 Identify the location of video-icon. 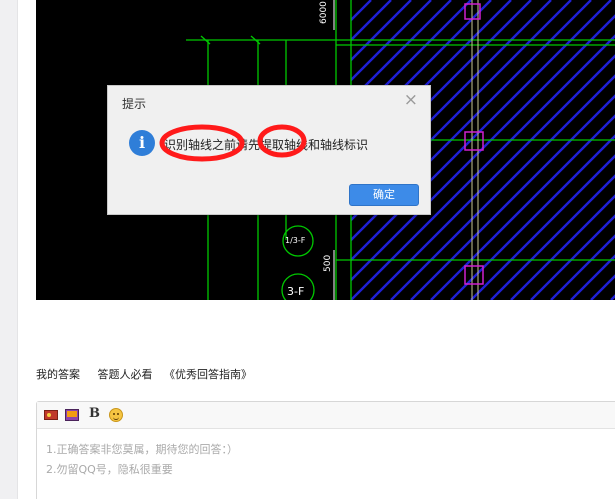
(72, 415).